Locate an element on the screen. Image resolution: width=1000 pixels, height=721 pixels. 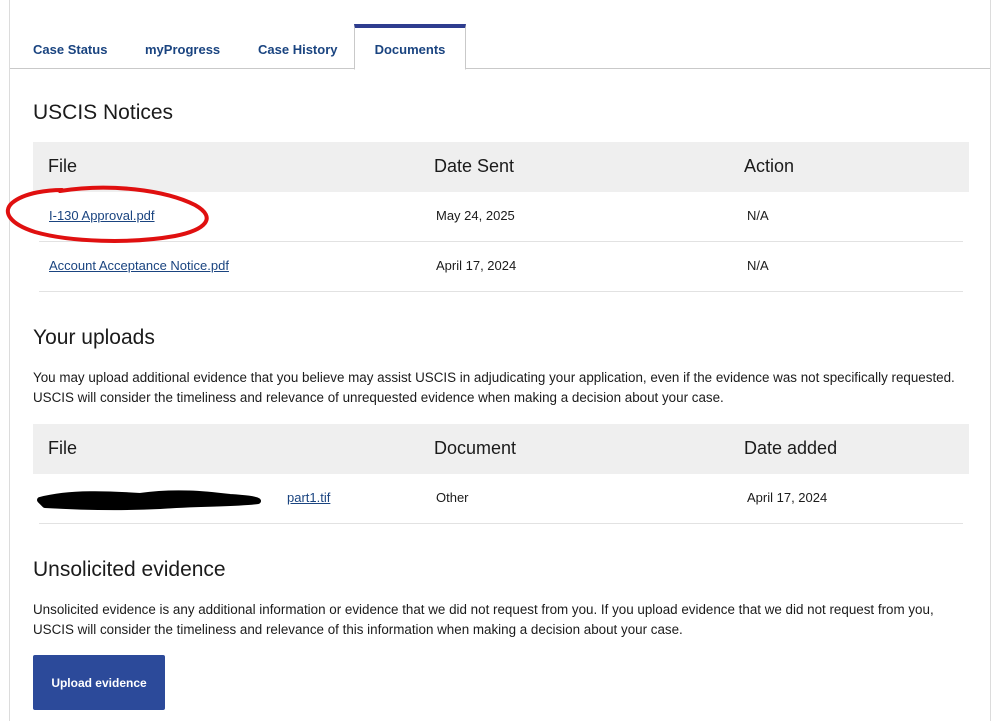
tab-myprogress: myProgress is located at coordinates (182, 49).